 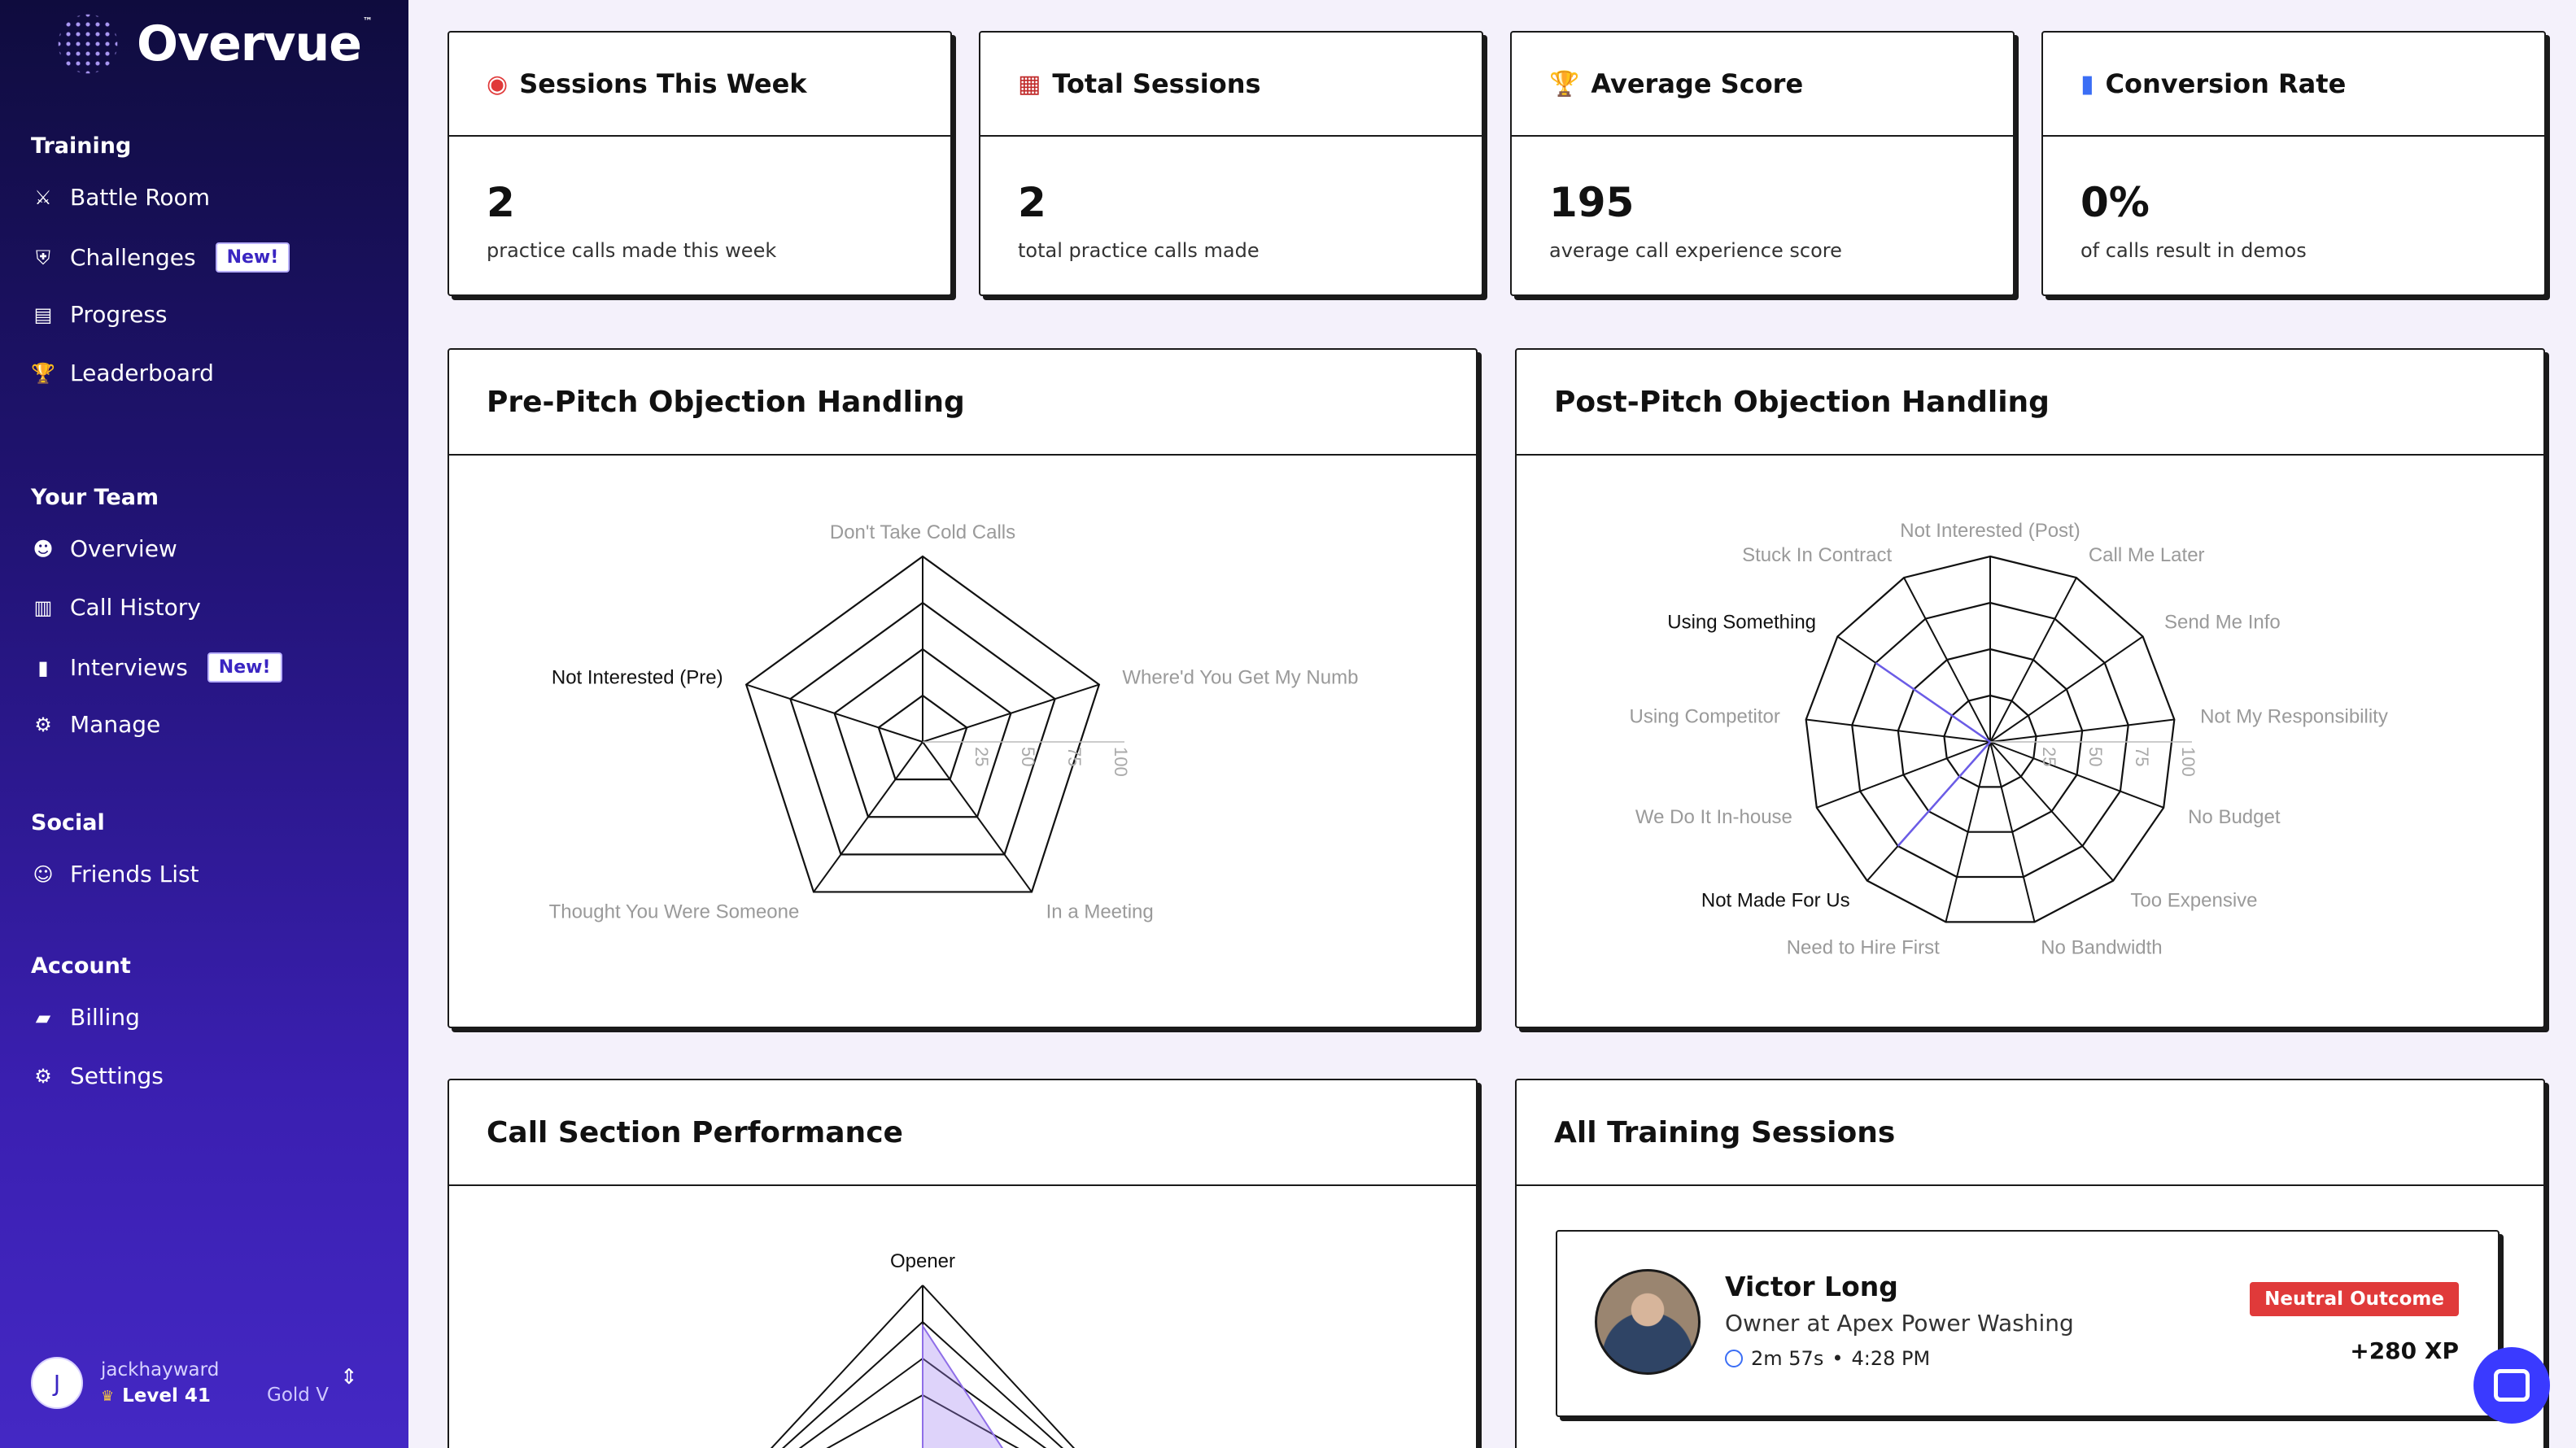 I want to click on sidebar-item-call-history: ▥ Call History, so click(x=116, y=607).